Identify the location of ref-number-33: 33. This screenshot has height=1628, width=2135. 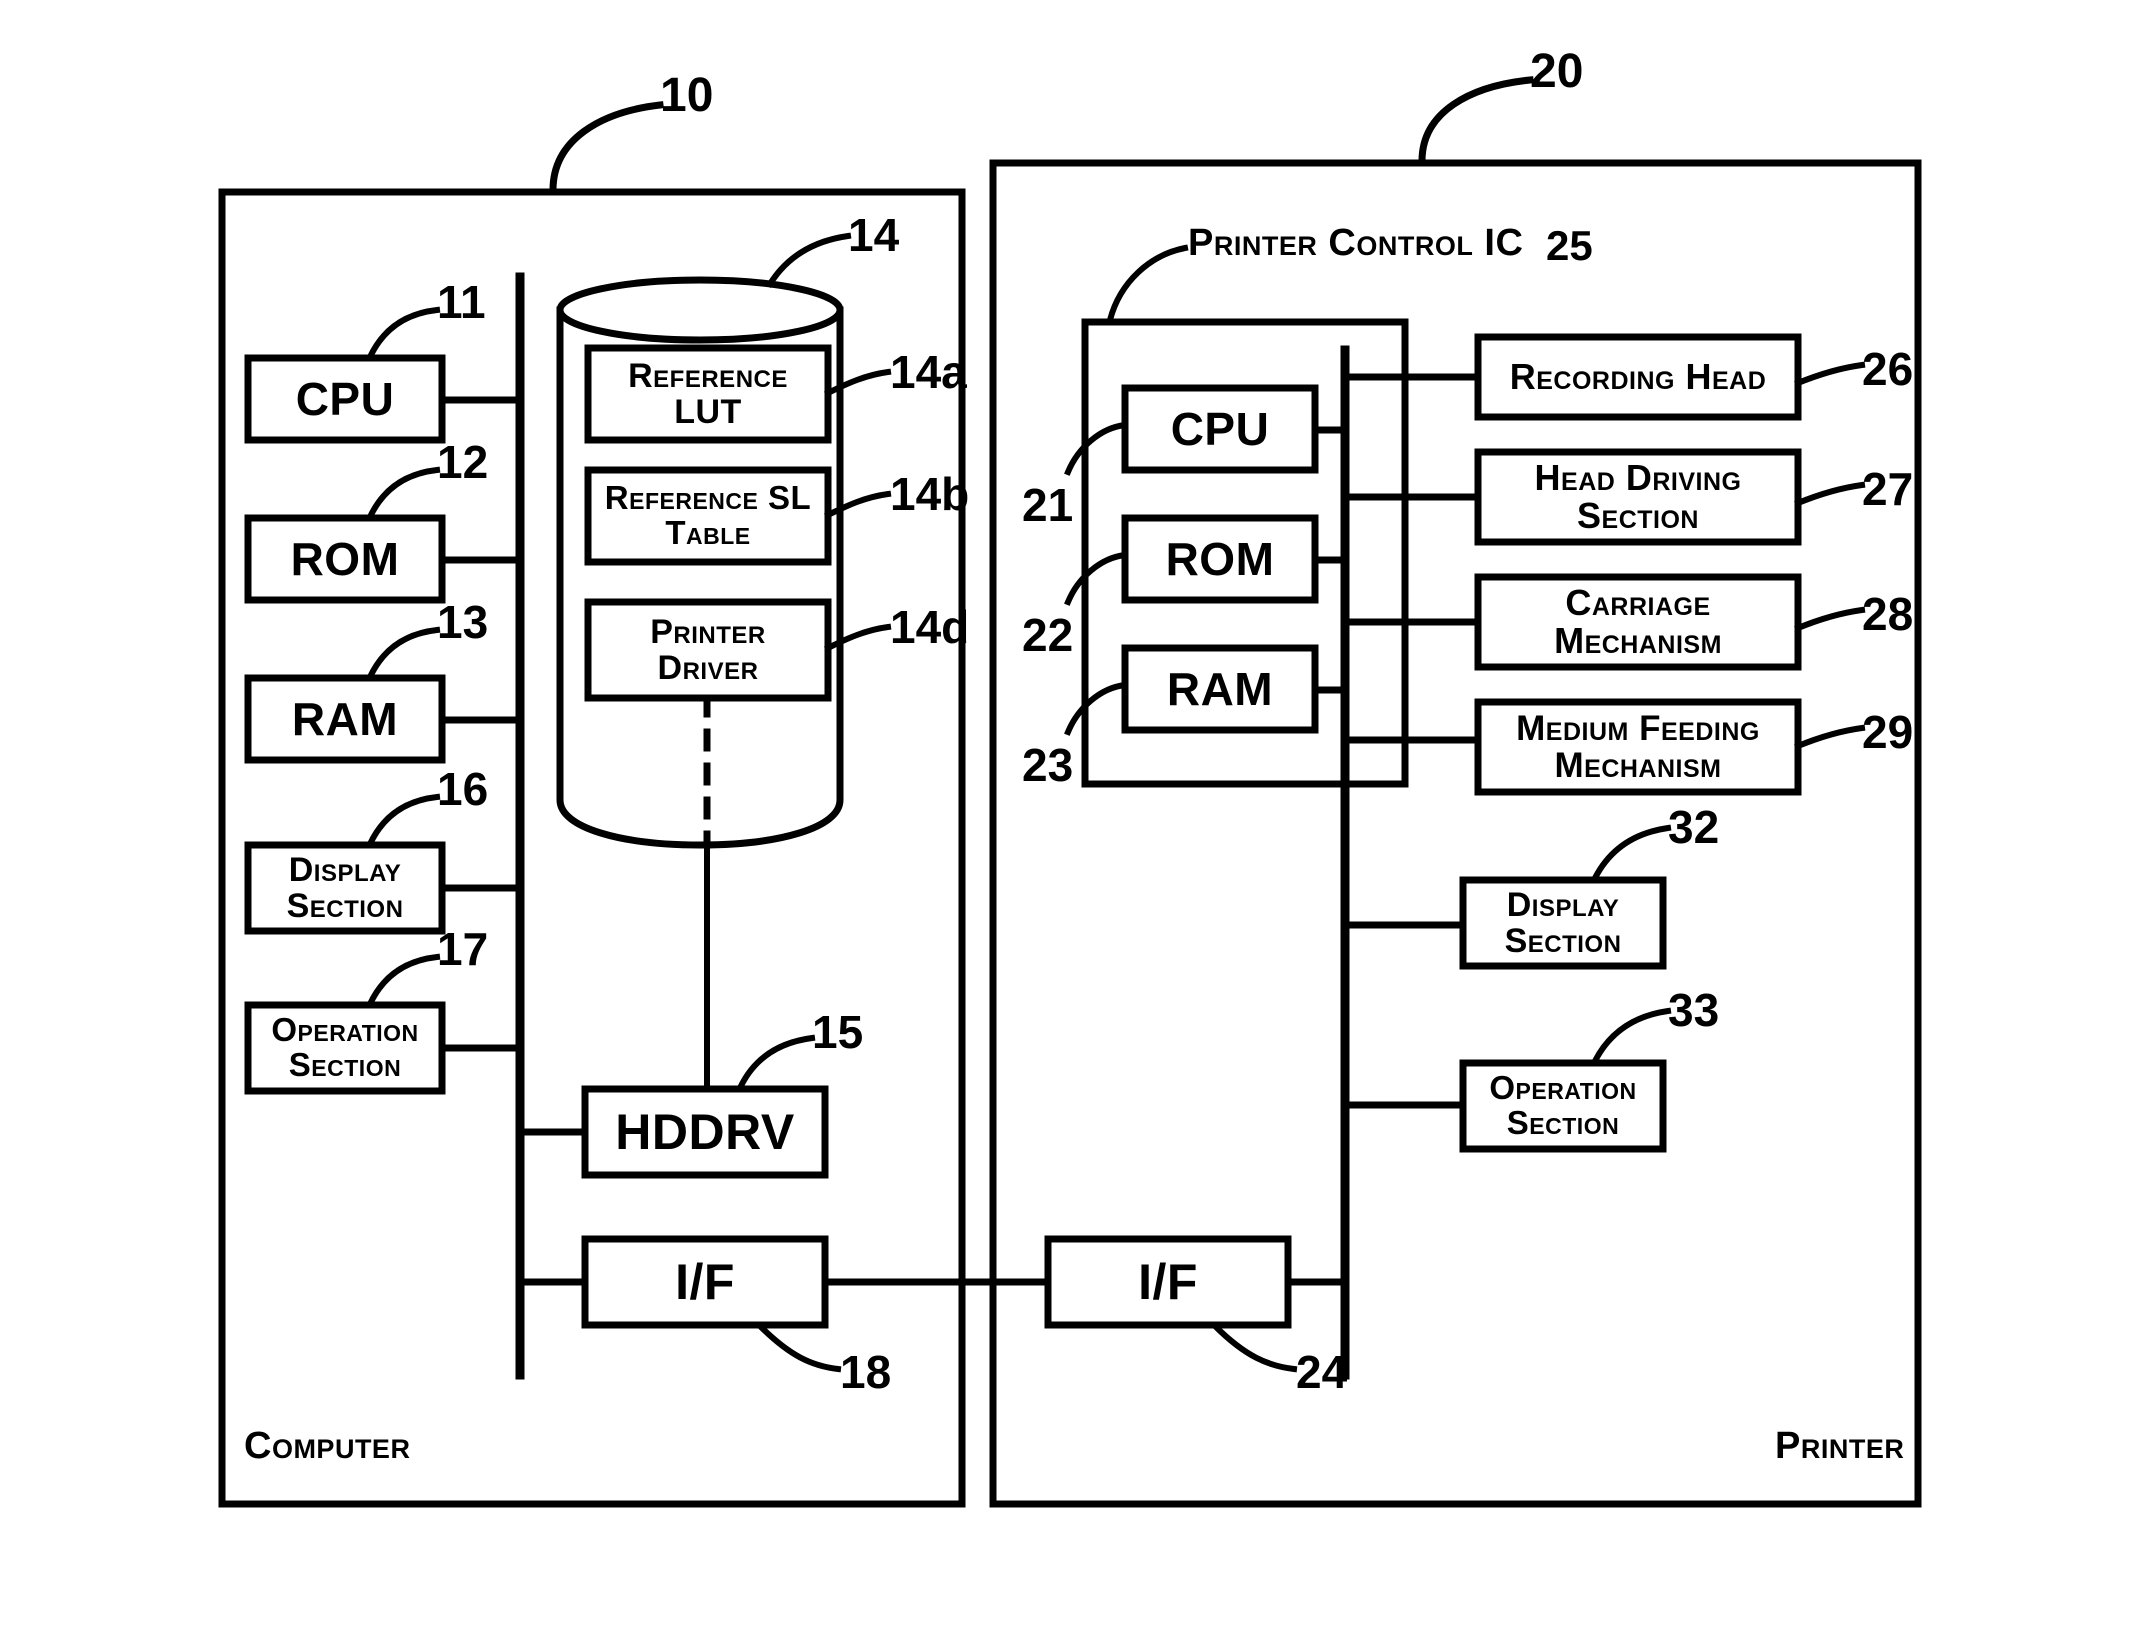
(1694, 1010).